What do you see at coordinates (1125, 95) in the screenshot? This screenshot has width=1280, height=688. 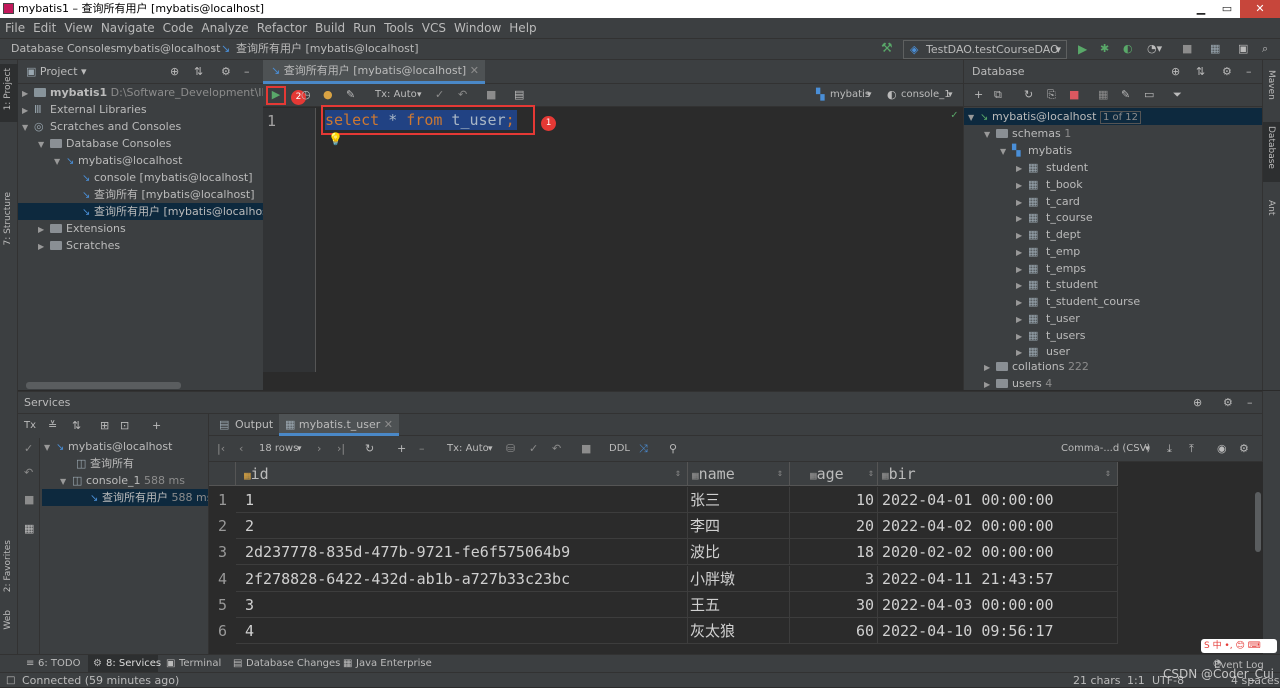 I see `edit-icon: ✎` at bounding box center [1125, 95].